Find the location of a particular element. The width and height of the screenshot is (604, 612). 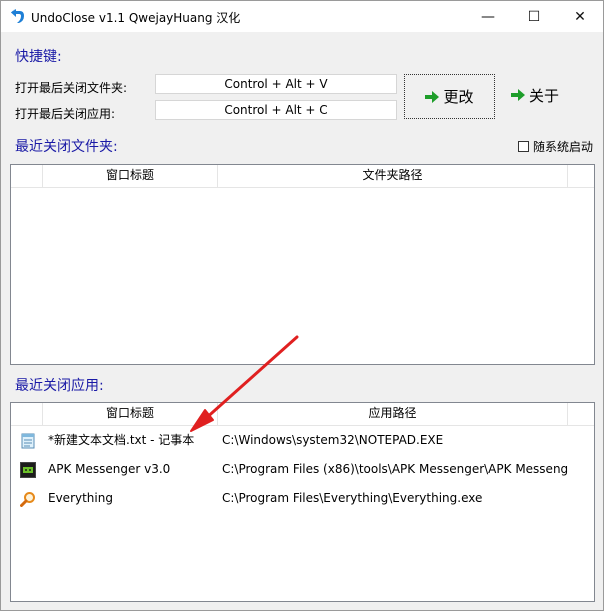

autostart-option: 随系统启动 is located at coordinates (555, 146).